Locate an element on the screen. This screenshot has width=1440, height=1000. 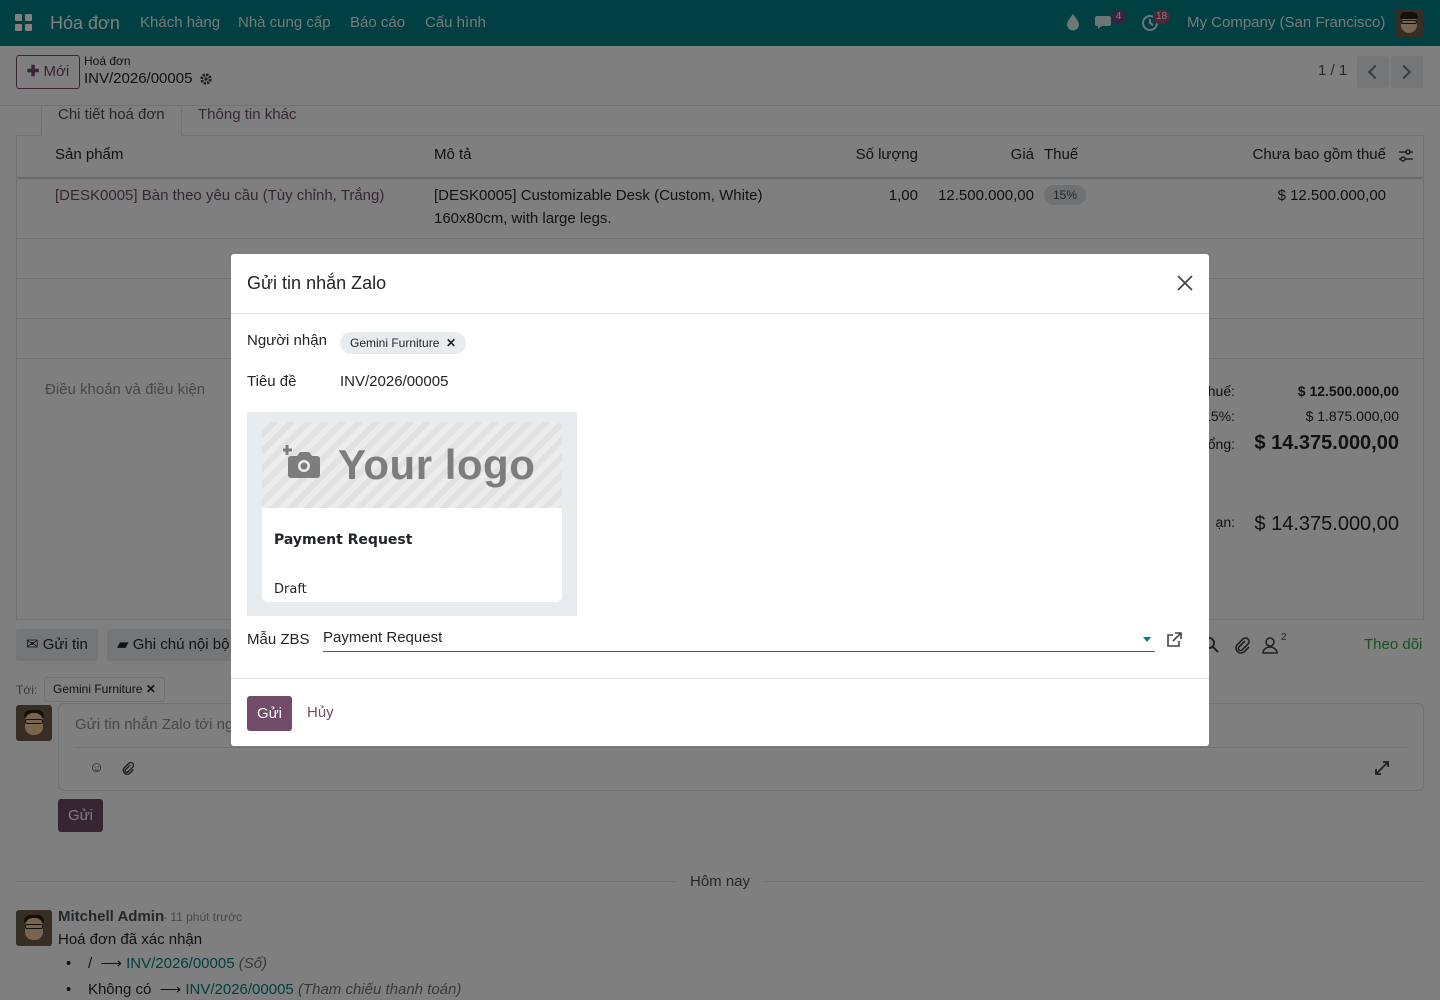
preview-card: Your logo Payment Request Draft is located at coordinates (412, 512).